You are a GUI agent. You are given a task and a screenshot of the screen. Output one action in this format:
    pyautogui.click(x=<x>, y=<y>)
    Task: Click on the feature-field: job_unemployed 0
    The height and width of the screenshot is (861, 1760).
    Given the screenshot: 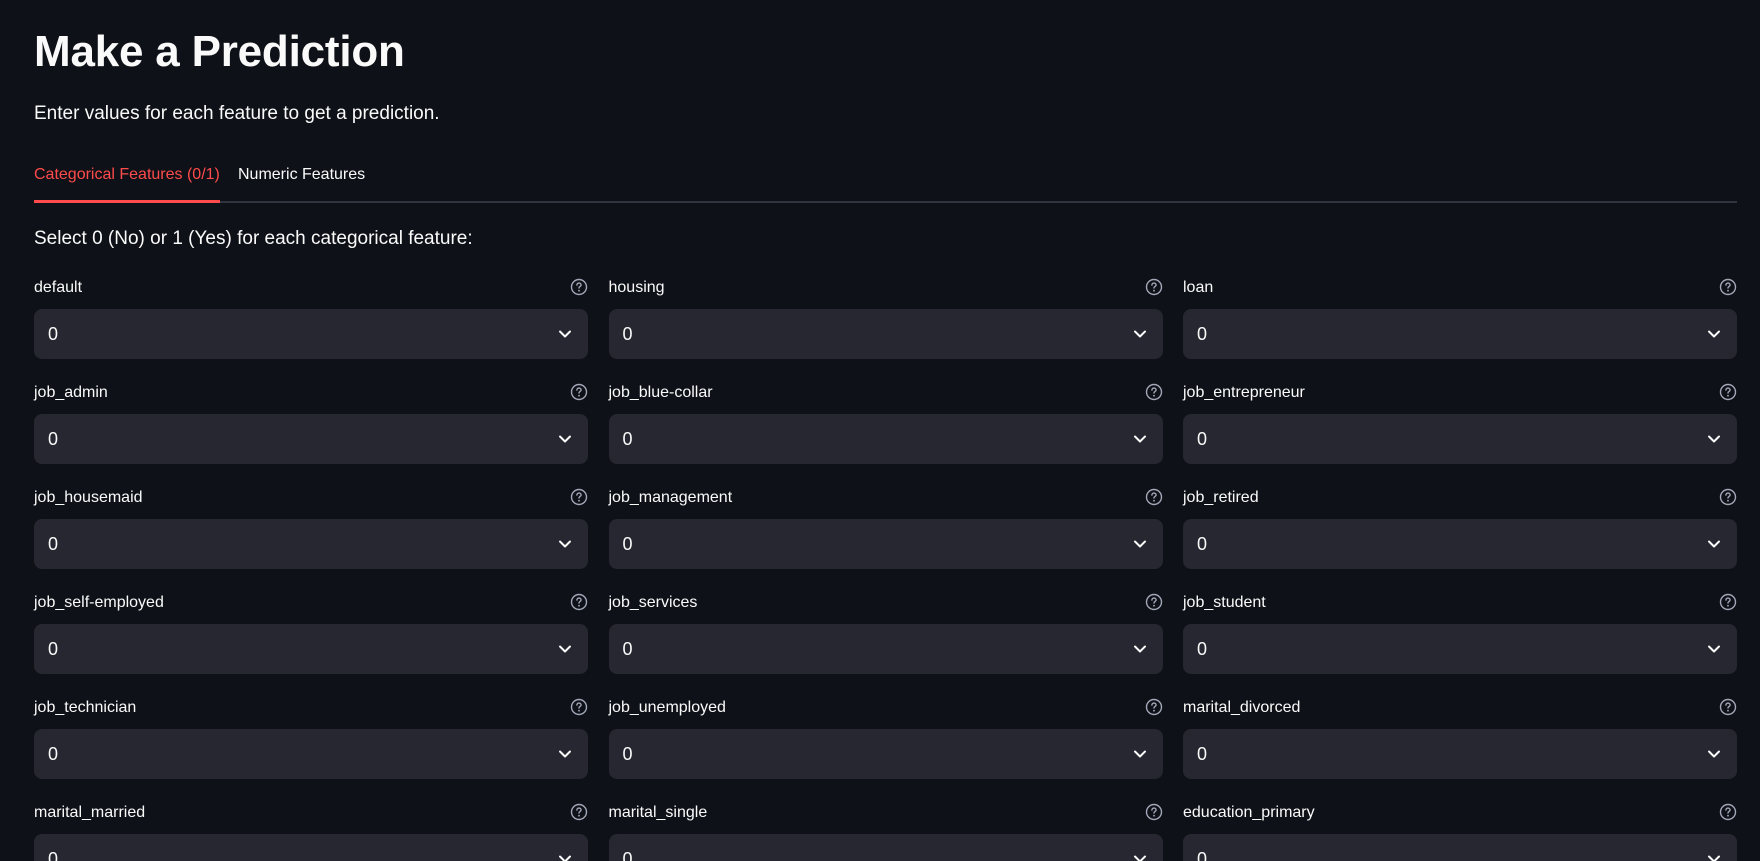 What is the action you would take?
    pyautogui.click(x=885, y=737)
    